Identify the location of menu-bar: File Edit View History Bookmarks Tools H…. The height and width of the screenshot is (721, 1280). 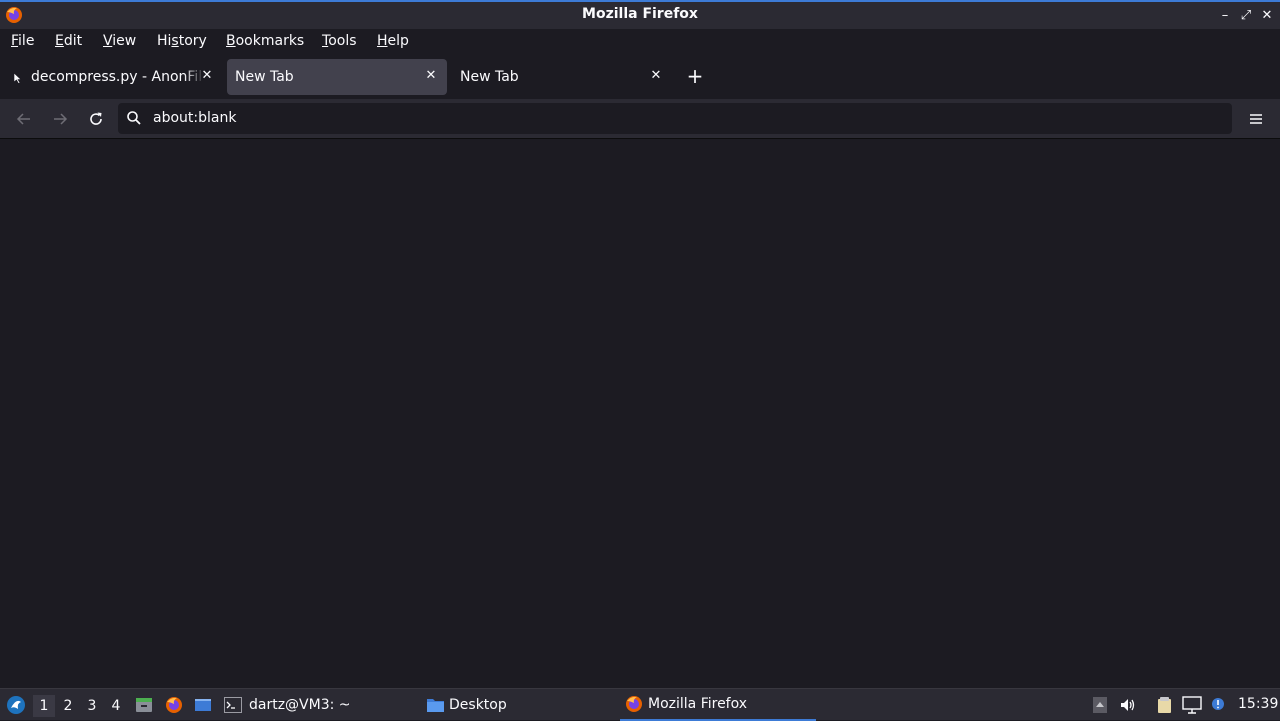
(640, 41).